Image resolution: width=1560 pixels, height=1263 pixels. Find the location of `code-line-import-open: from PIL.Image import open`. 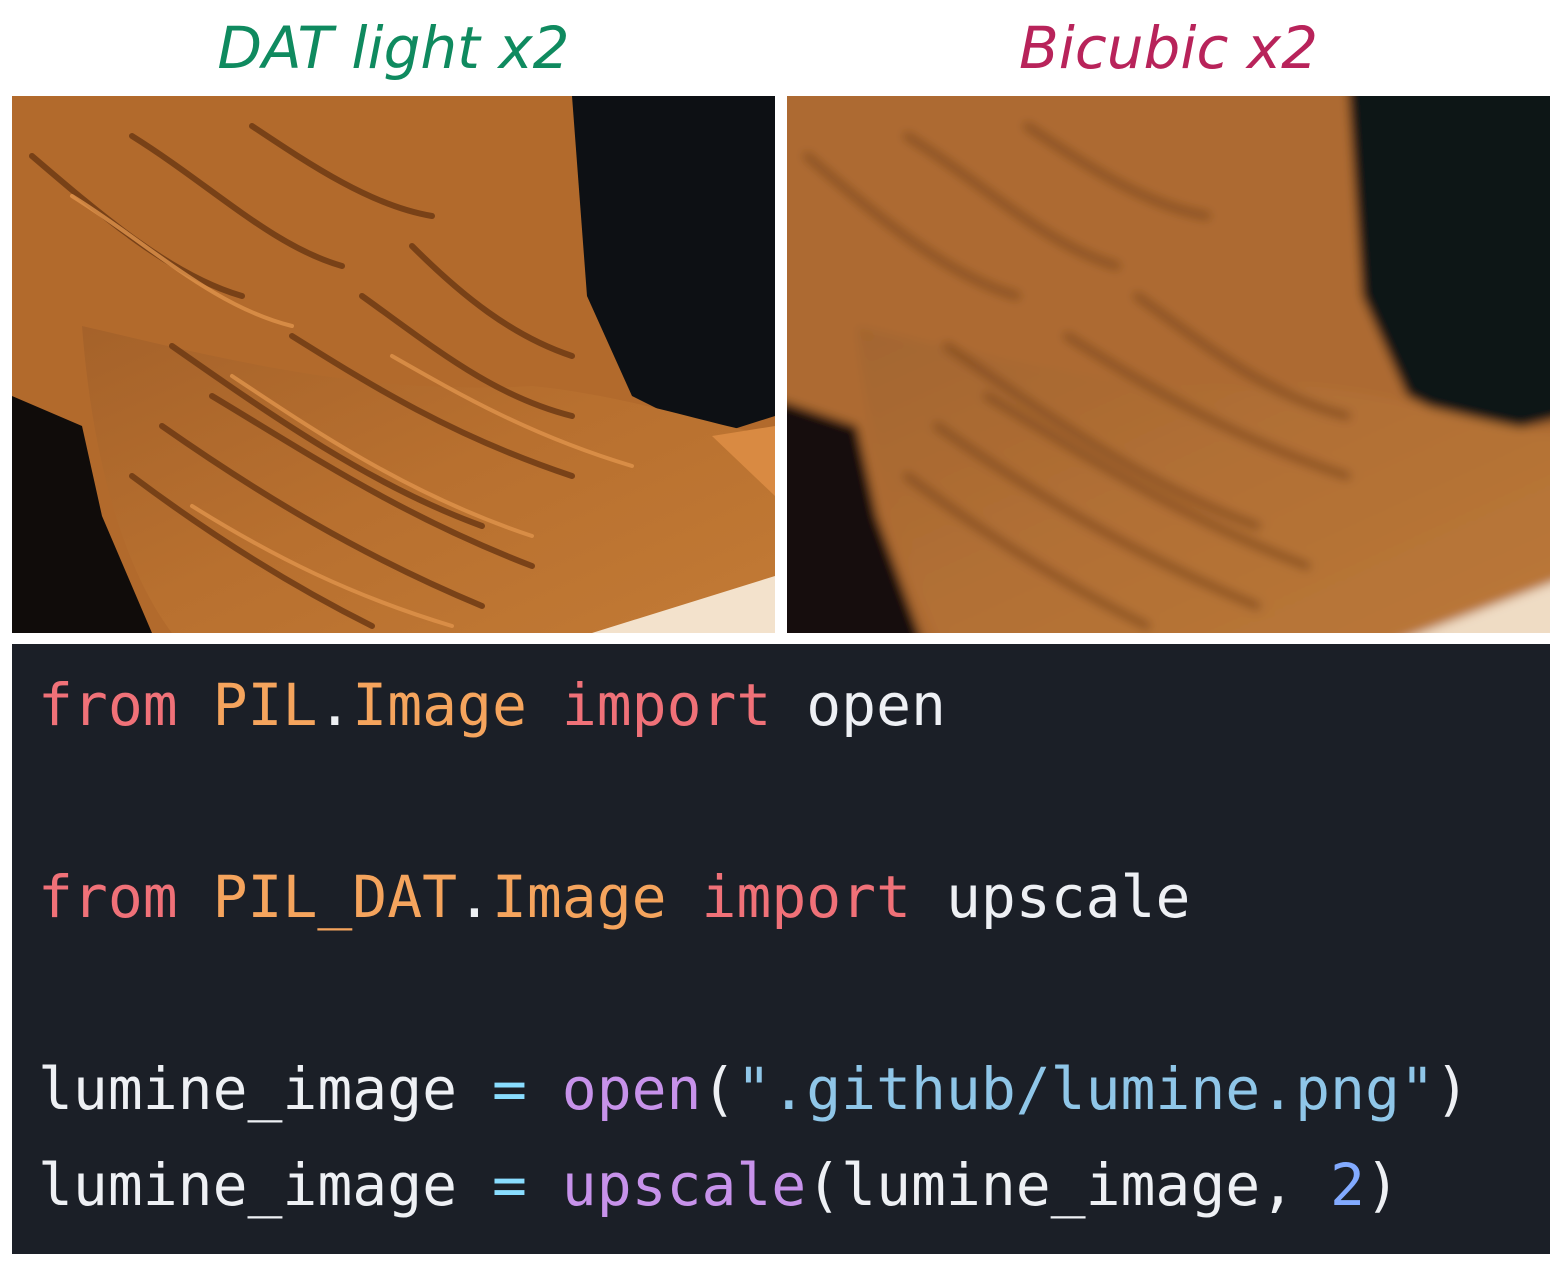

code-line-import-open: from PIL.Image import open is located at coordinates (492, 705).